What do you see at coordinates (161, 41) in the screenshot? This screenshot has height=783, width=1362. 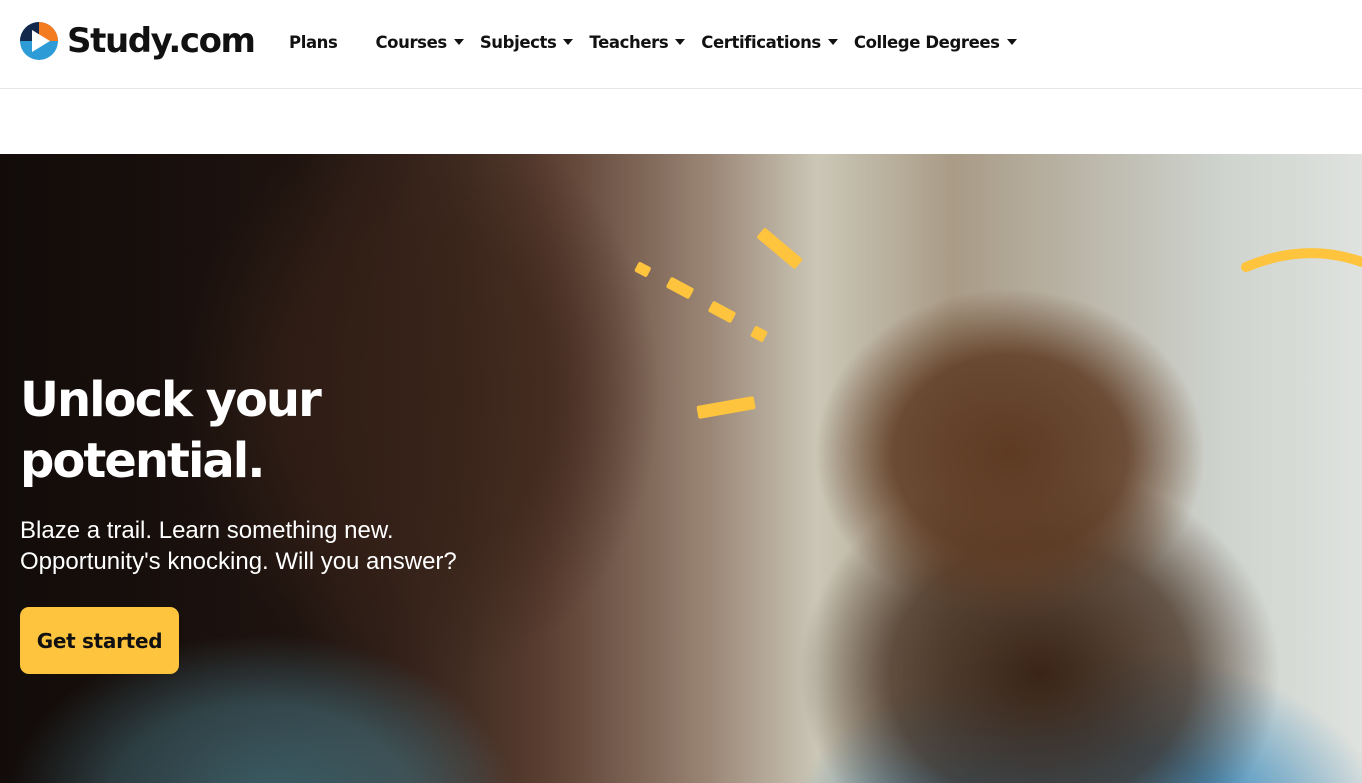 I see `logo-wordmark: Study.com` at bounding box center [161, 41].